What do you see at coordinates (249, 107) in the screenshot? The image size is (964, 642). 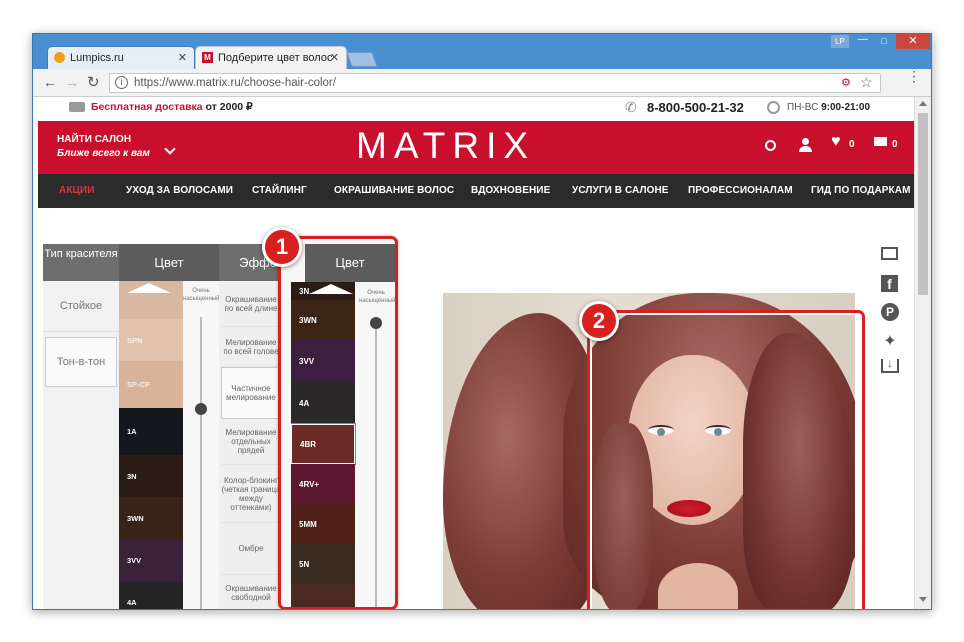 I see `currency-sign: ₽` at bounding box center [249, 107].